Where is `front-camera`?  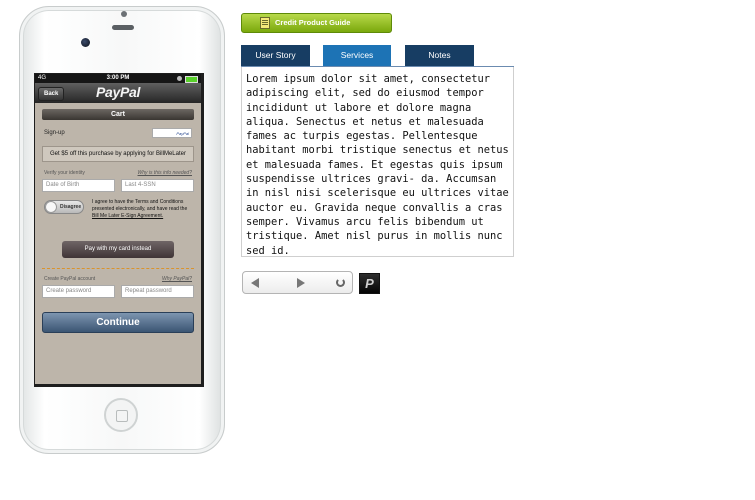 front-camera is located at coordinates (85, 42).